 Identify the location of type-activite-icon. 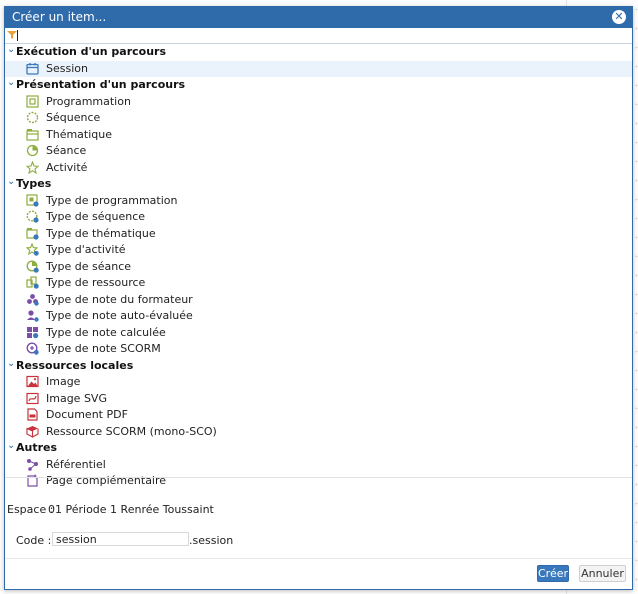
(32, 249).